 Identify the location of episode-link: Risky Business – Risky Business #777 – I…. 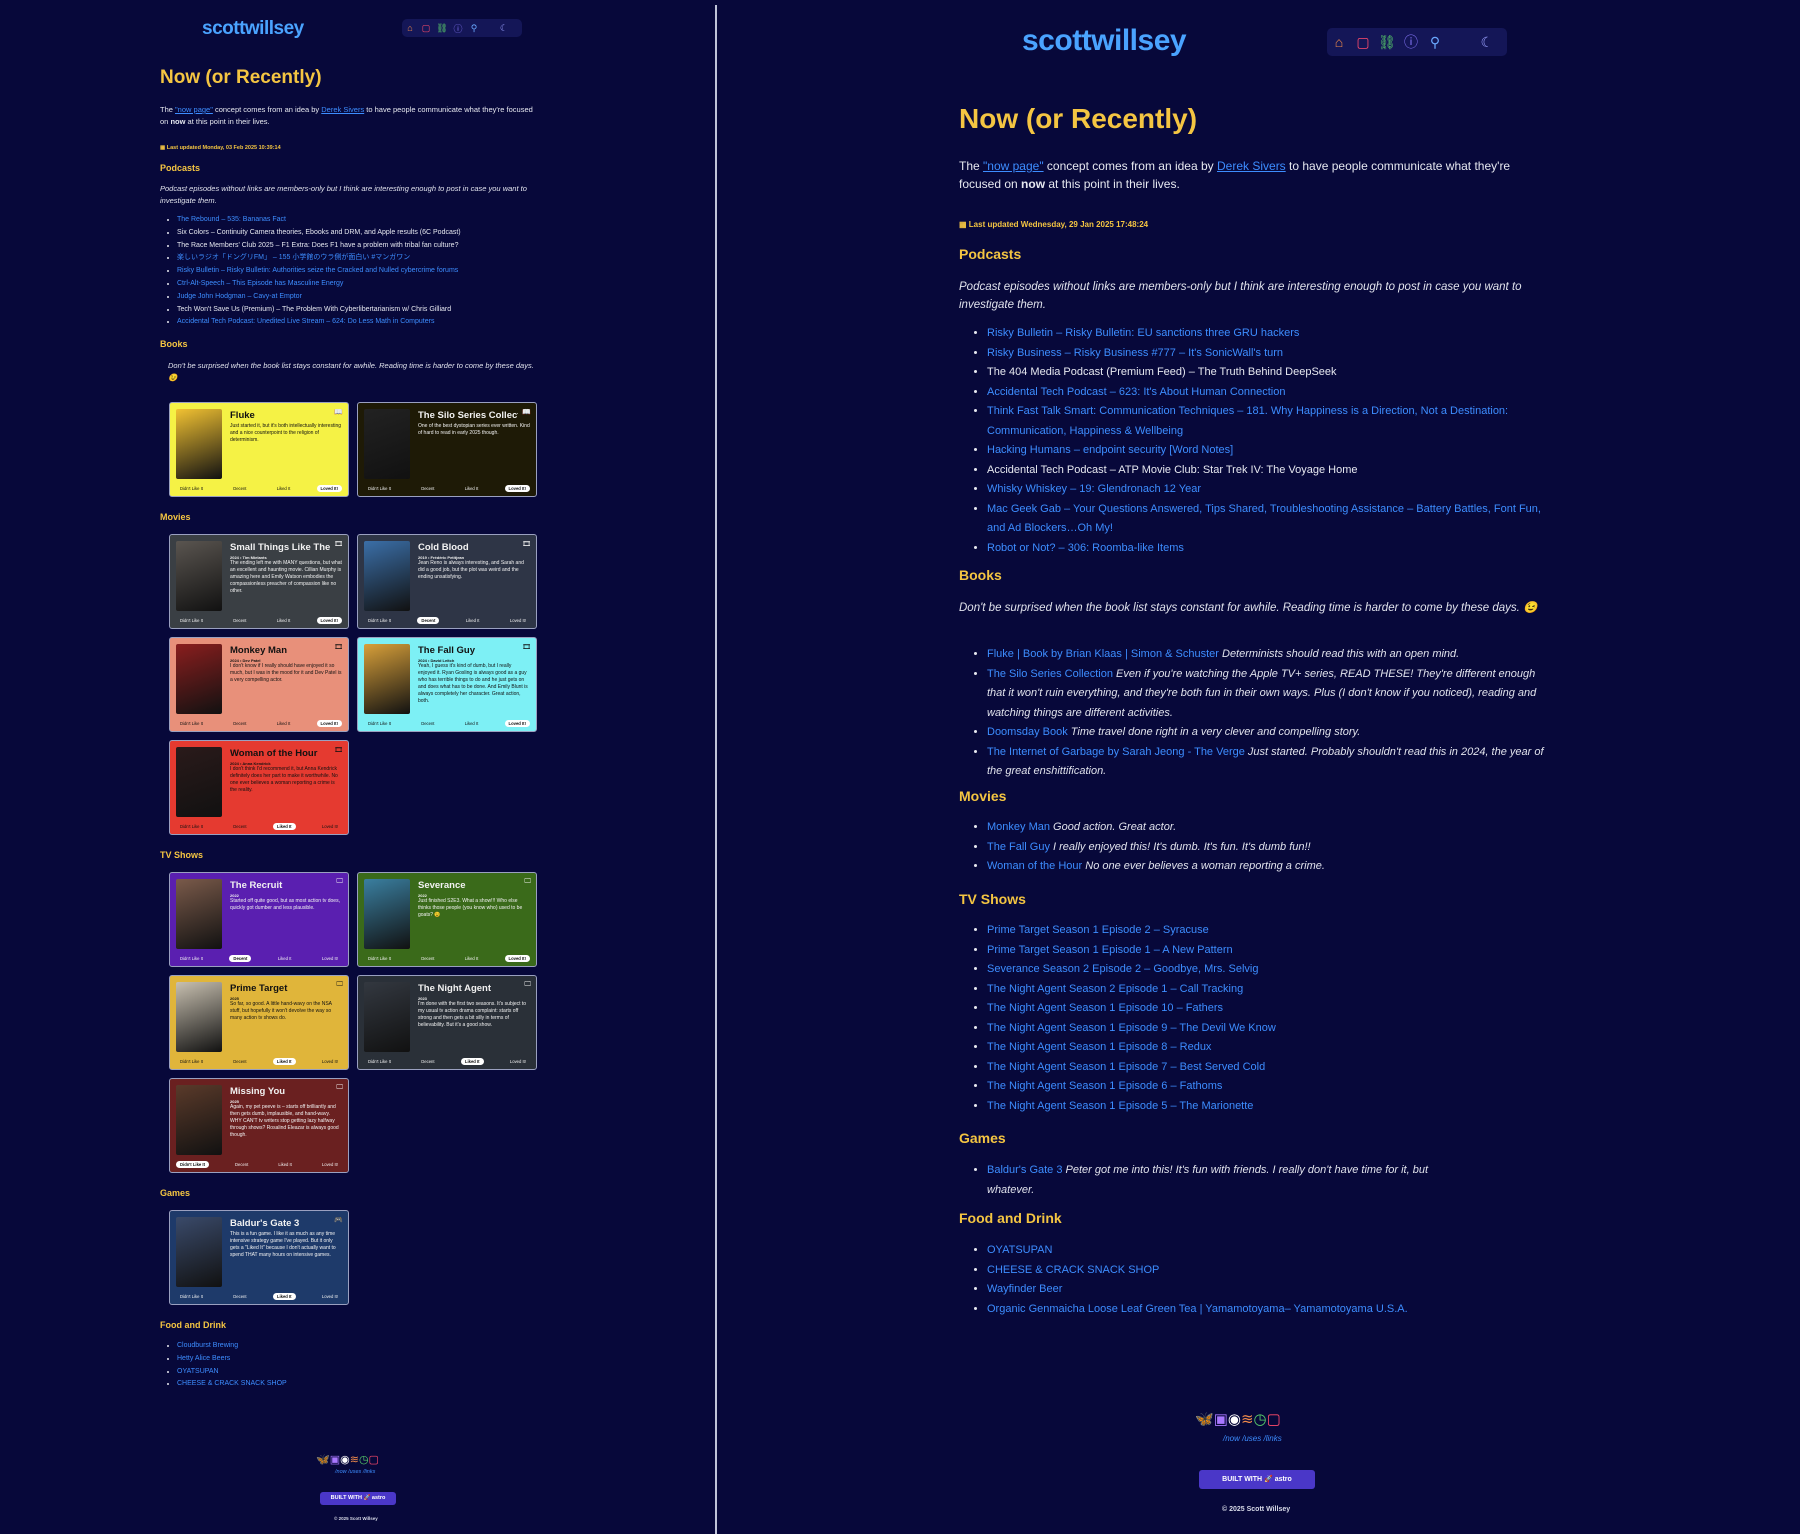
(1135, 353).